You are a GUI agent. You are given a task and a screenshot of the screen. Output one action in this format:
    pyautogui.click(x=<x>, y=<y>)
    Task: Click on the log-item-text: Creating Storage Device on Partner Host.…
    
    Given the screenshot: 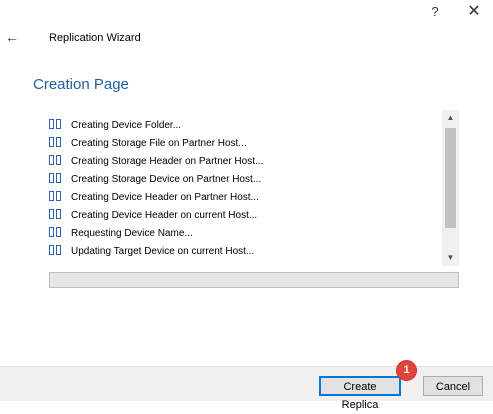 What is the action you would take?
    pyautogui.click(x=166, y=179)
    